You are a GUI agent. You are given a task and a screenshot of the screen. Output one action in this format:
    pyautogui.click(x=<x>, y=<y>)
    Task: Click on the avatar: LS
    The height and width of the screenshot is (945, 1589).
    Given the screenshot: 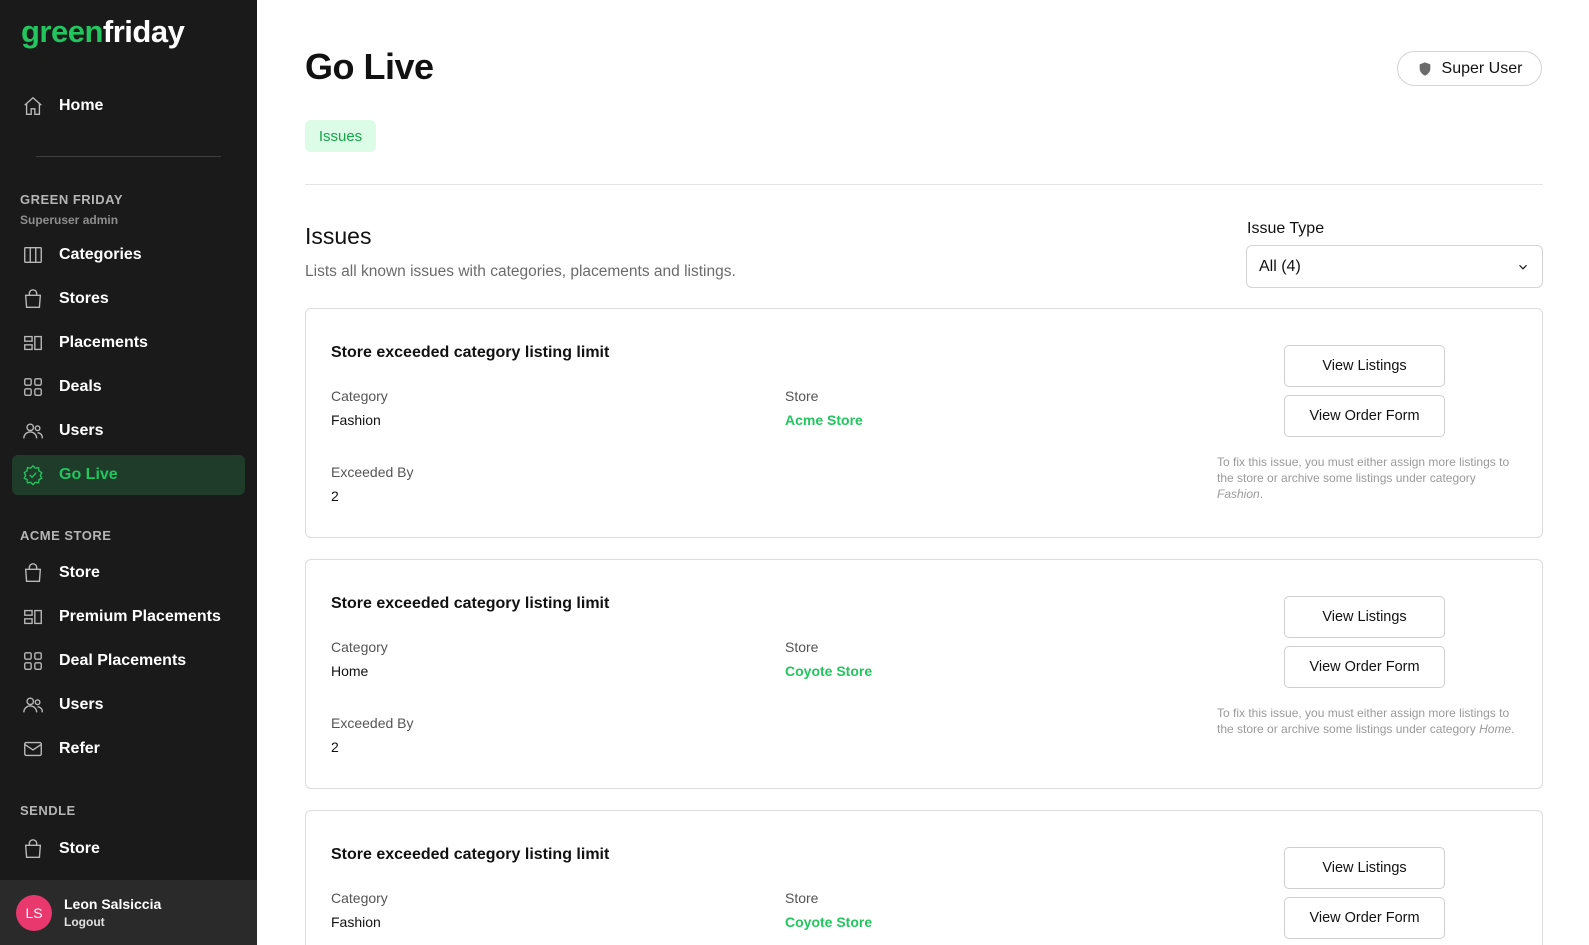 What is the action you would take?
    pyautogui.click(x=34, y=912)
    